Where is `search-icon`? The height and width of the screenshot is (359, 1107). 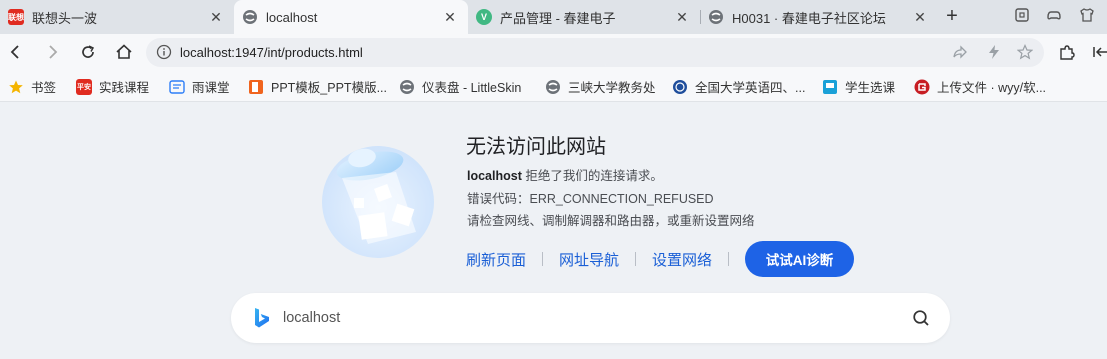
search-icon is located at coordinates (921, 318).